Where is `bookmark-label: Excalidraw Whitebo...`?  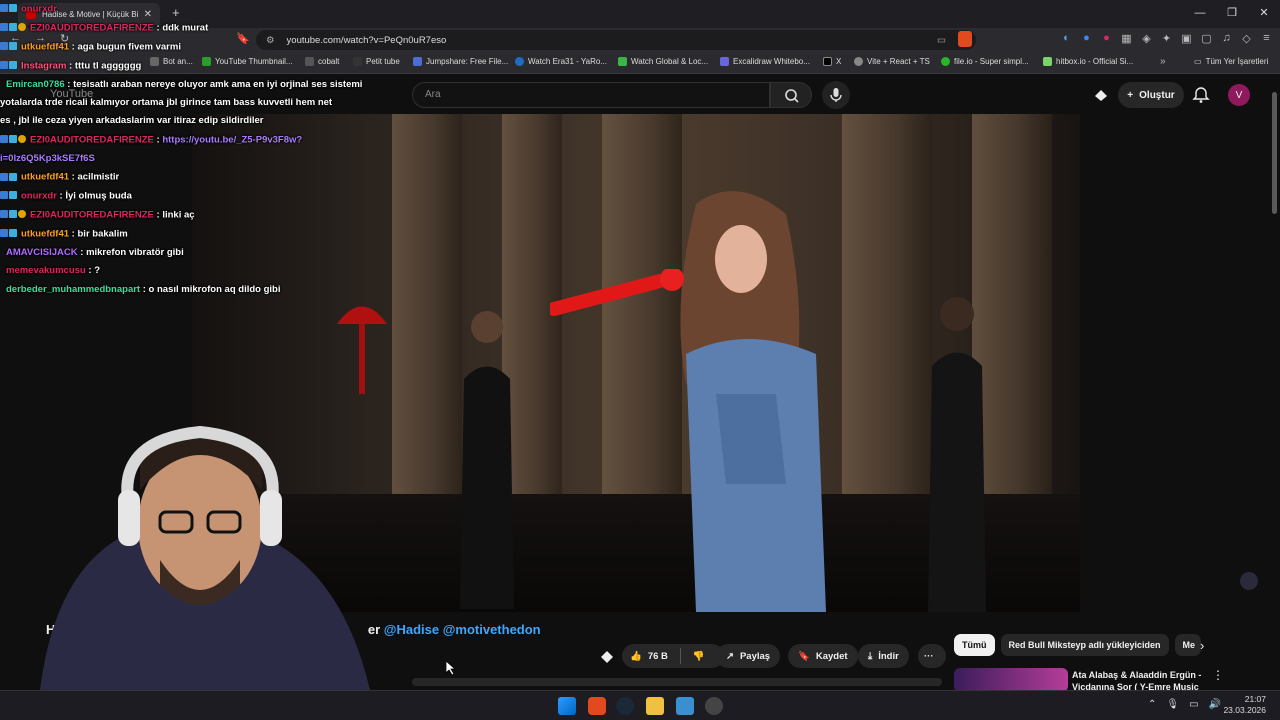
bookmark-label: Excalidraw Whitebo... is located at coordinates (771, 61).